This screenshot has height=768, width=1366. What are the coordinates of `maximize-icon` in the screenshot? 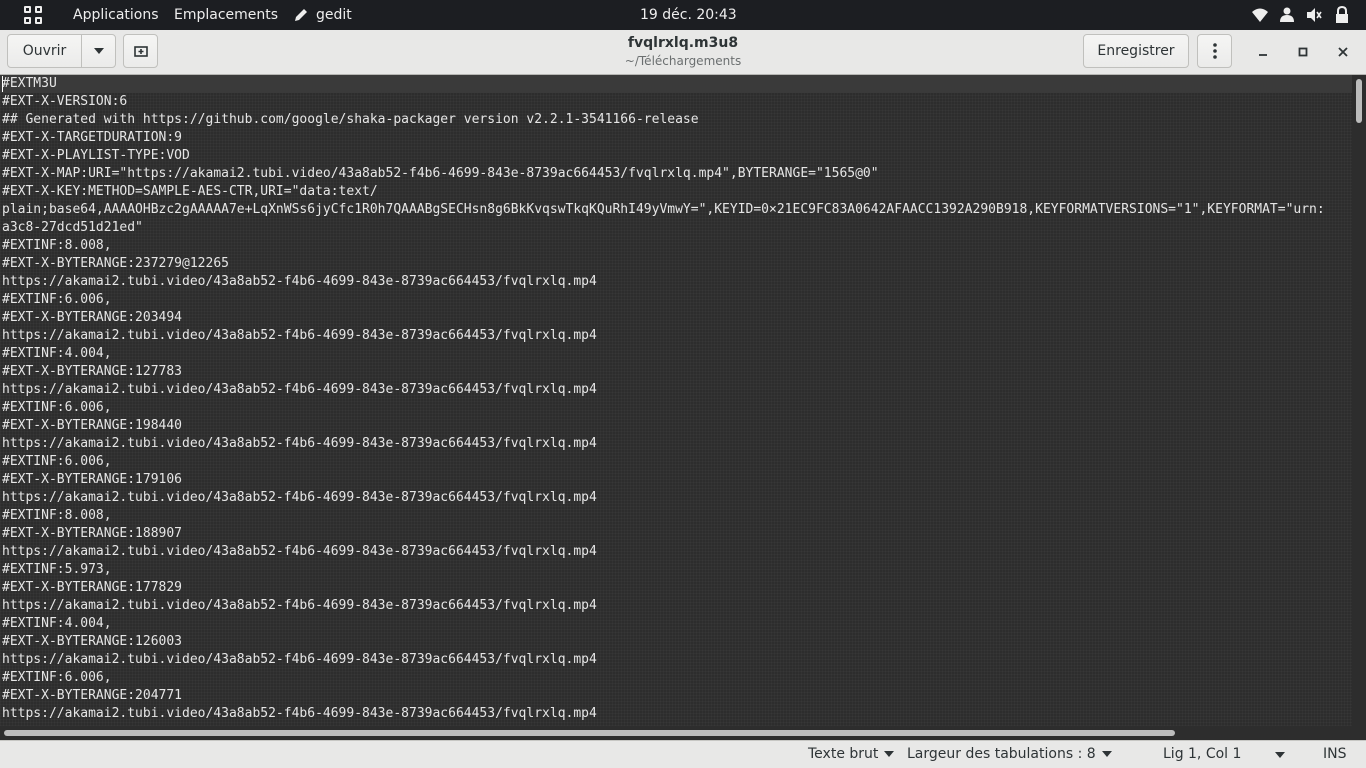 It's located at (1303, 52).